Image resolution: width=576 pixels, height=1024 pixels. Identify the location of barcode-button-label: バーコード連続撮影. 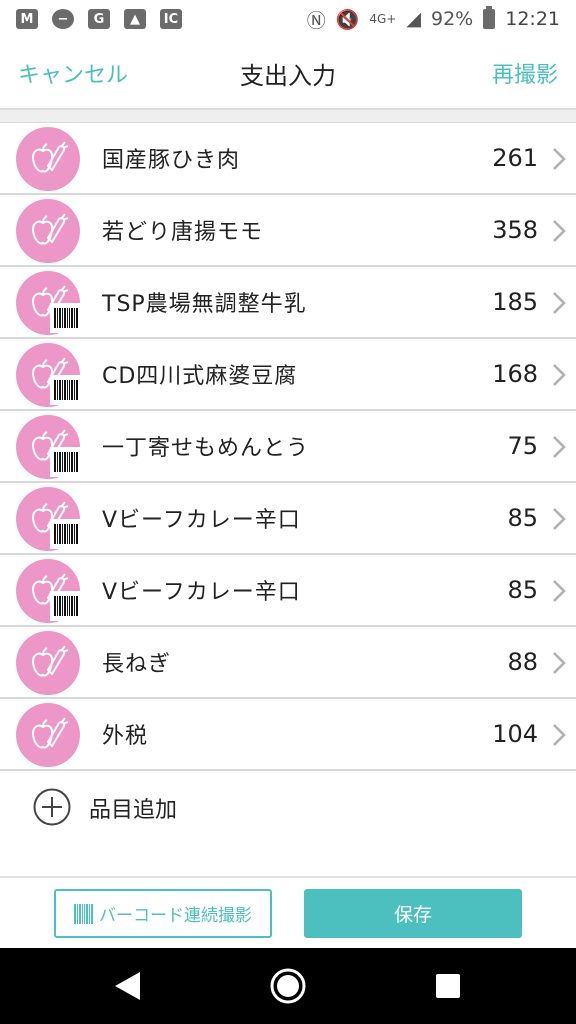
(175, 916).